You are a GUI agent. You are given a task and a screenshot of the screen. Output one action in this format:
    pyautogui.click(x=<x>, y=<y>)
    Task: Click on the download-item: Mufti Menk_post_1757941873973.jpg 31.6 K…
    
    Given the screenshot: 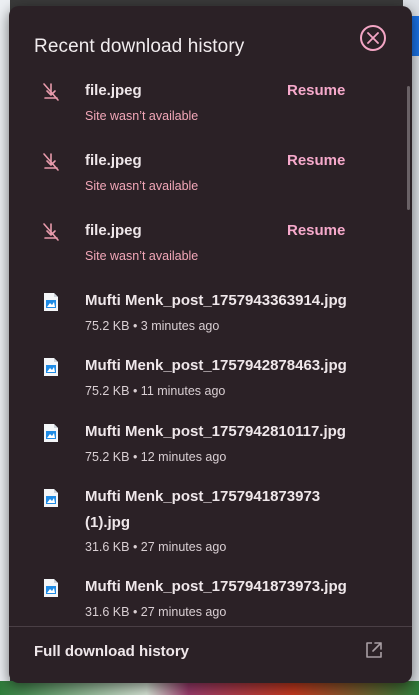 What is the action you would take?
    pyautogui.click(x=210, y=600)
    